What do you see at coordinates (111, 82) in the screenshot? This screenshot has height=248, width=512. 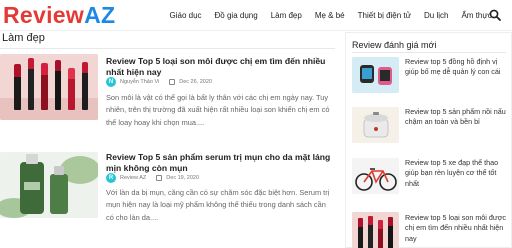 I see `avatar: N` at bounding box center [111, 82].